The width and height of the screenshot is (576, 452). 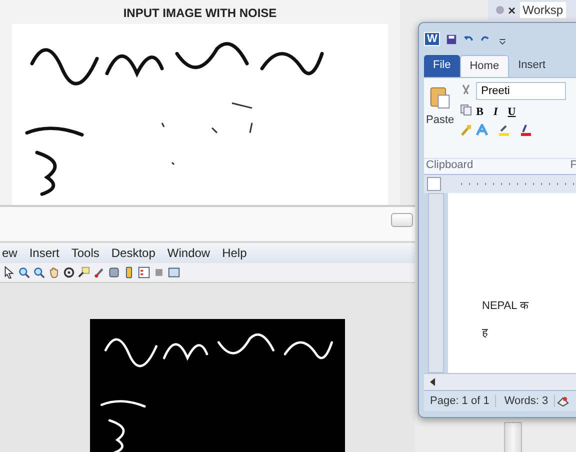 I want to click on group-label: Clipboard, so click(x=450, y=165).